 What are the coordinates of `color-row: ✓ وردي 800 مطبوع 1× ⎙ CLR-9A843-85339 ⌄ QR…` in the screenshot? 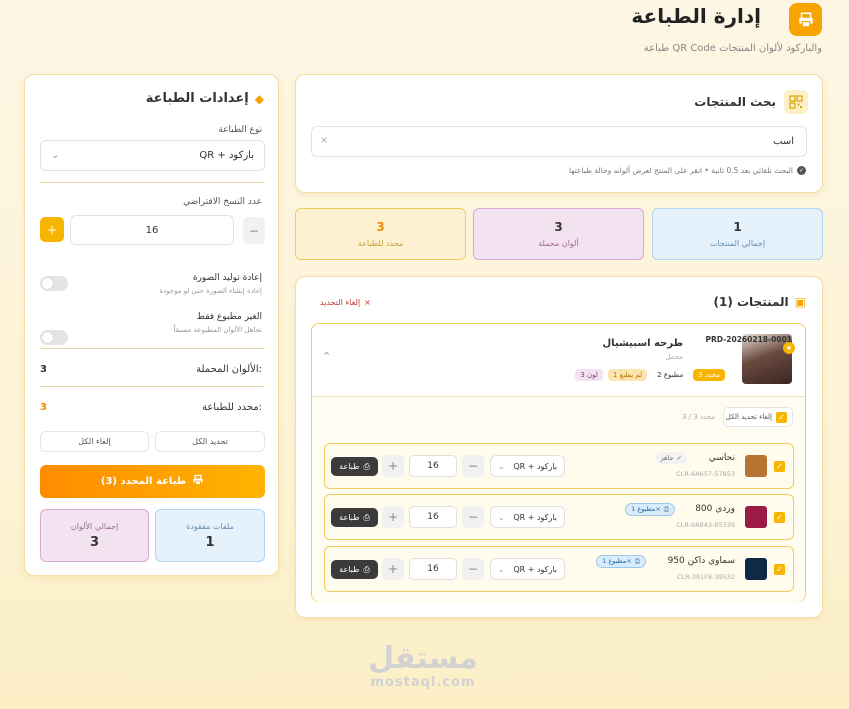 It's located at (559, 517).